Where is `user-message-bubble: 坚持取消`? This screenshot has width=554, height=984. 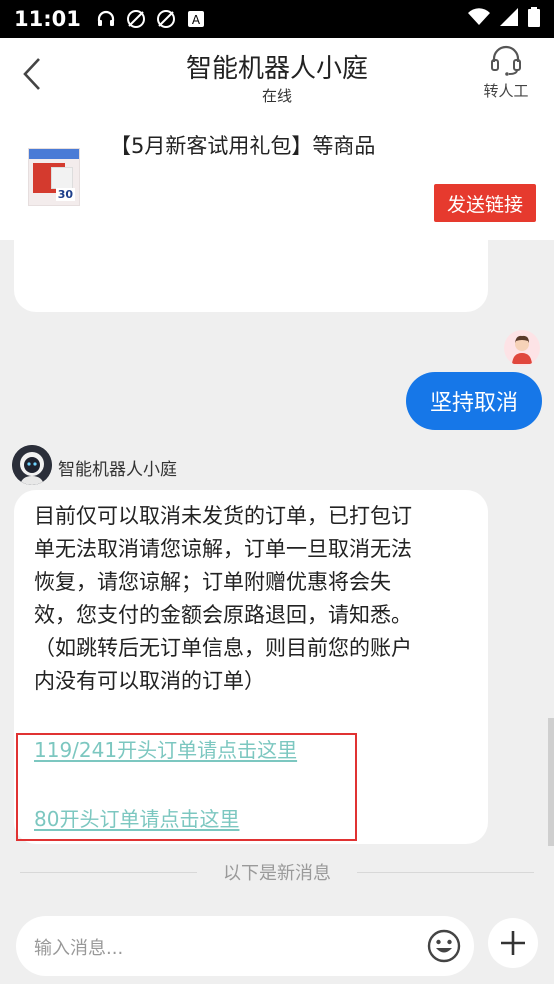 user-message-bubble: 坚持取消 is located at coordinates (474, 401).